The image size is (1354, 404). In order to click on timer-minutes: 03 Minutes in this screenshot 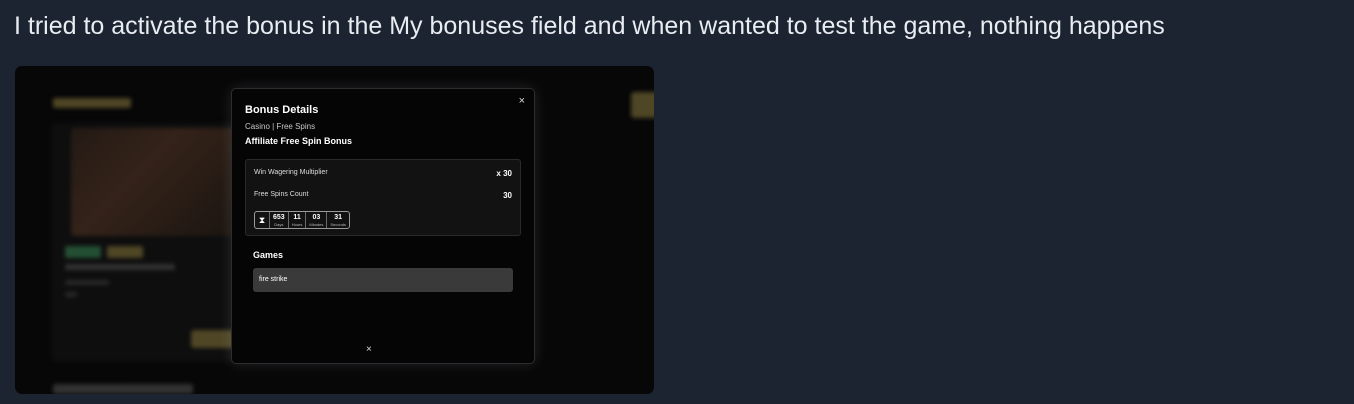, I will do `click(315, 220)`.